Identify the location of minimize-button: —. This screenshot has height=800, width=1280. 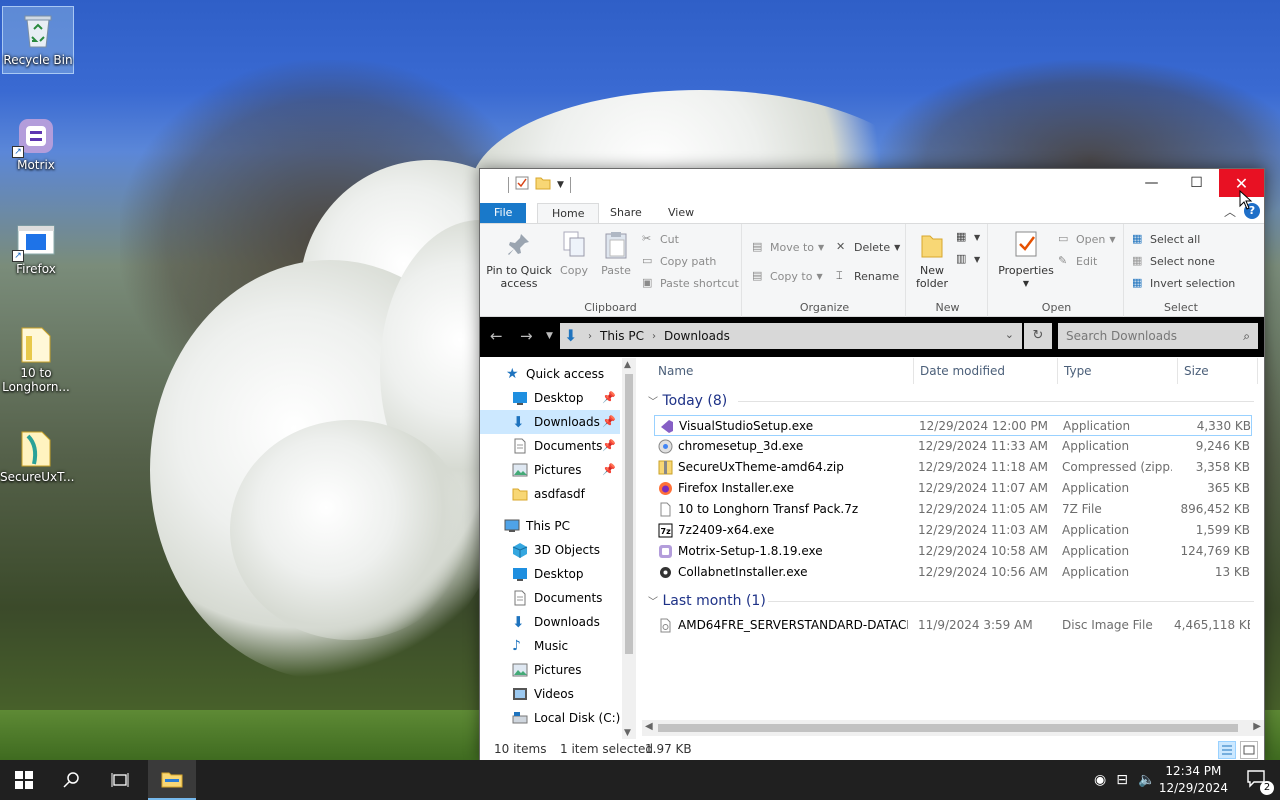
(1151, 183).